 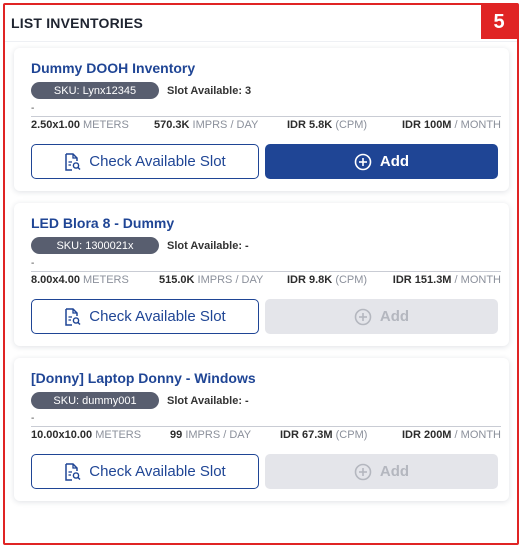 I want to click on stat-size: 2.50x1.00 METERS, so click(x=80, y=125).